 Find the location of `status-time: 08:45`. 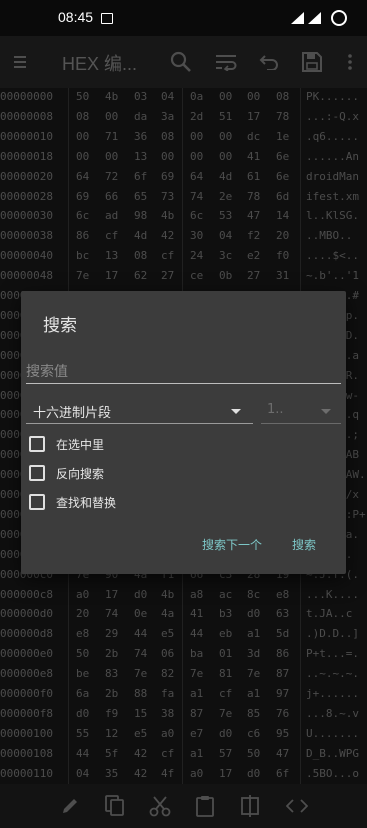

status-time: 08:45 is located at coordinates (76, 17).